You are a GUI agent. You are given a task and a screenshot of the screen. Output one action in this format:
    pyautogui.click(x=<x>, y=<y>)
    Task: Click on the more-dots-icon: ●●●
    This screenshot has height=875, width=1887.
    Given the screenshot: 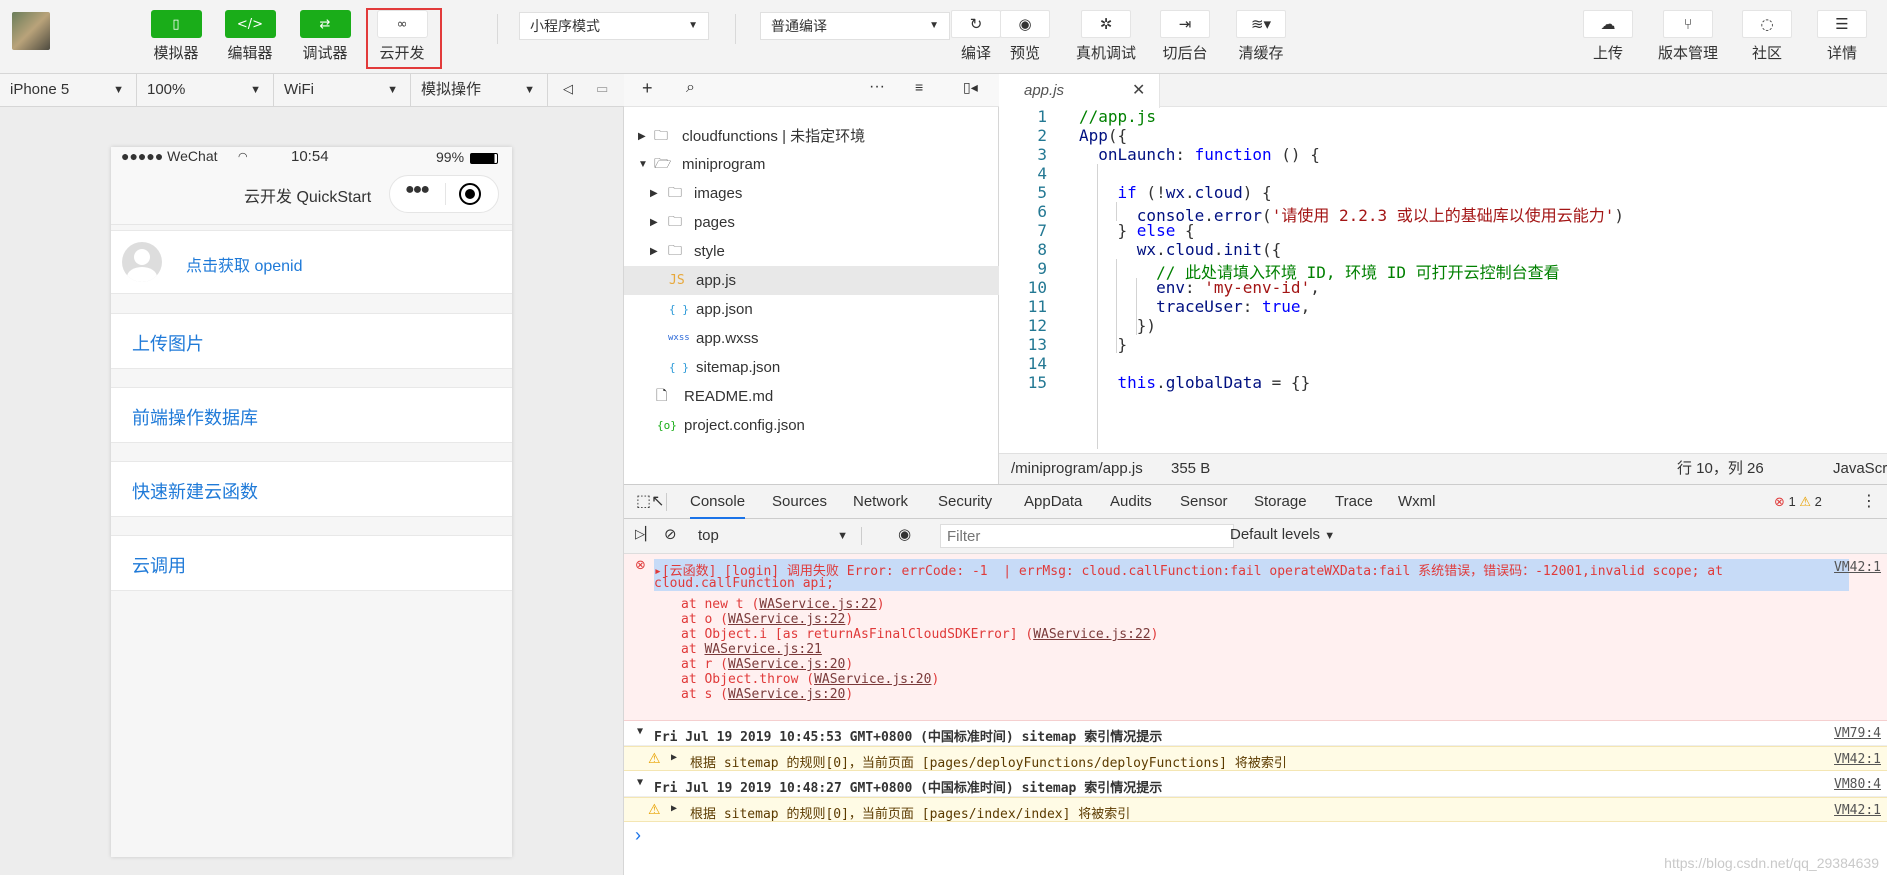 What is the action you would take?
    pyautogui.click(x=417, y=190)
    